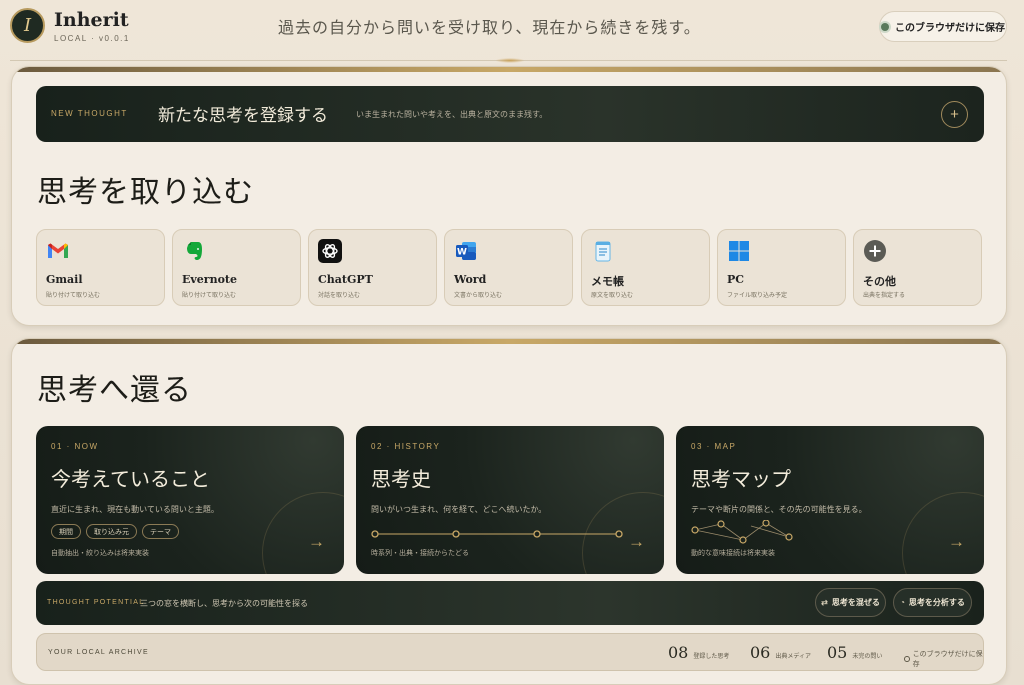 The width and height of the screenshot is (1024, 685). I want to click on source-desc: ファイル取り込み予定, so click(757, 296).